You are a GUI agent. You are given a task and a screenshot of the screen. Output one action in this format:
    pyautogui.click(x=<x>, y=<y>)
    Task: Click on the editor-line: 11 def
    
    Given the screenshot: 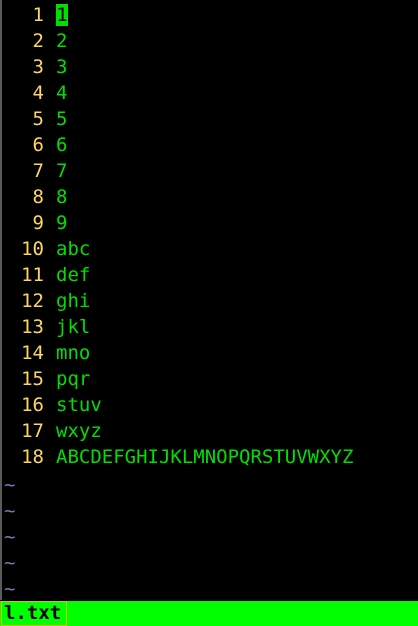 What is the action you would take?
    pyautogui.click(x=210, y=275)
    